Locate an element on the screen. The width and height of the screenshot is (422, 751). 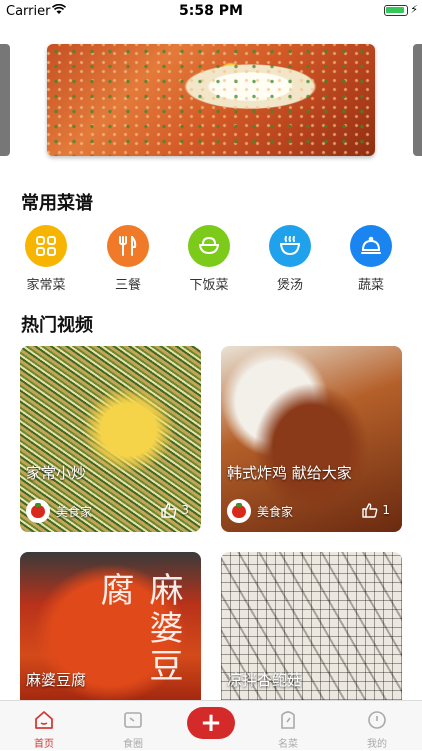
tab-home: 首页 is located at coordinates (44, 726).